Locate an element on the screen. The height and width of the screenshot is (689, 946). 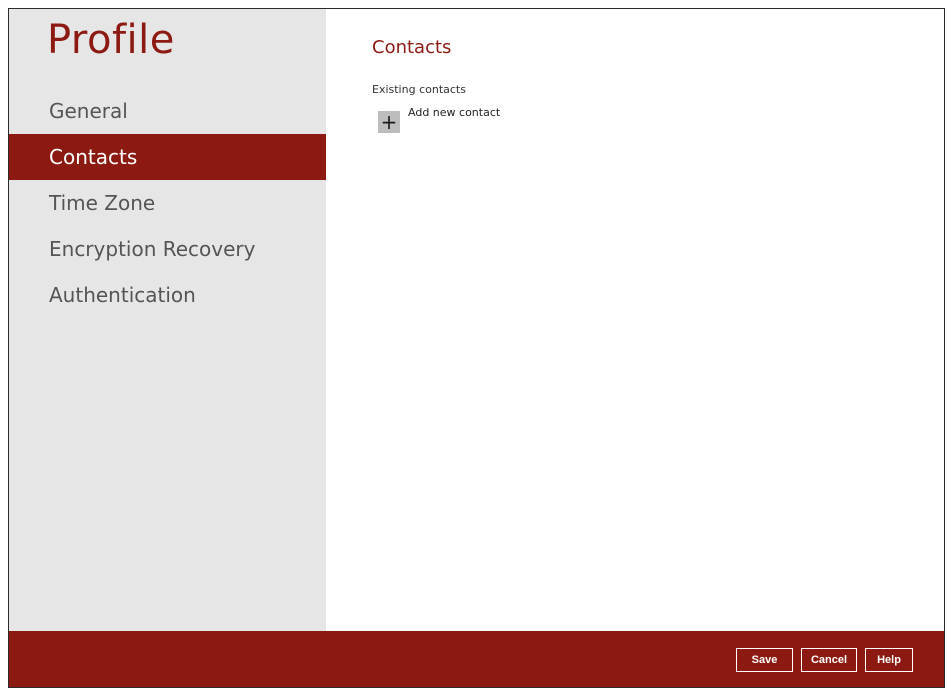
sidebar-item-authentication: Authentication is located at coordinates (167, 295).